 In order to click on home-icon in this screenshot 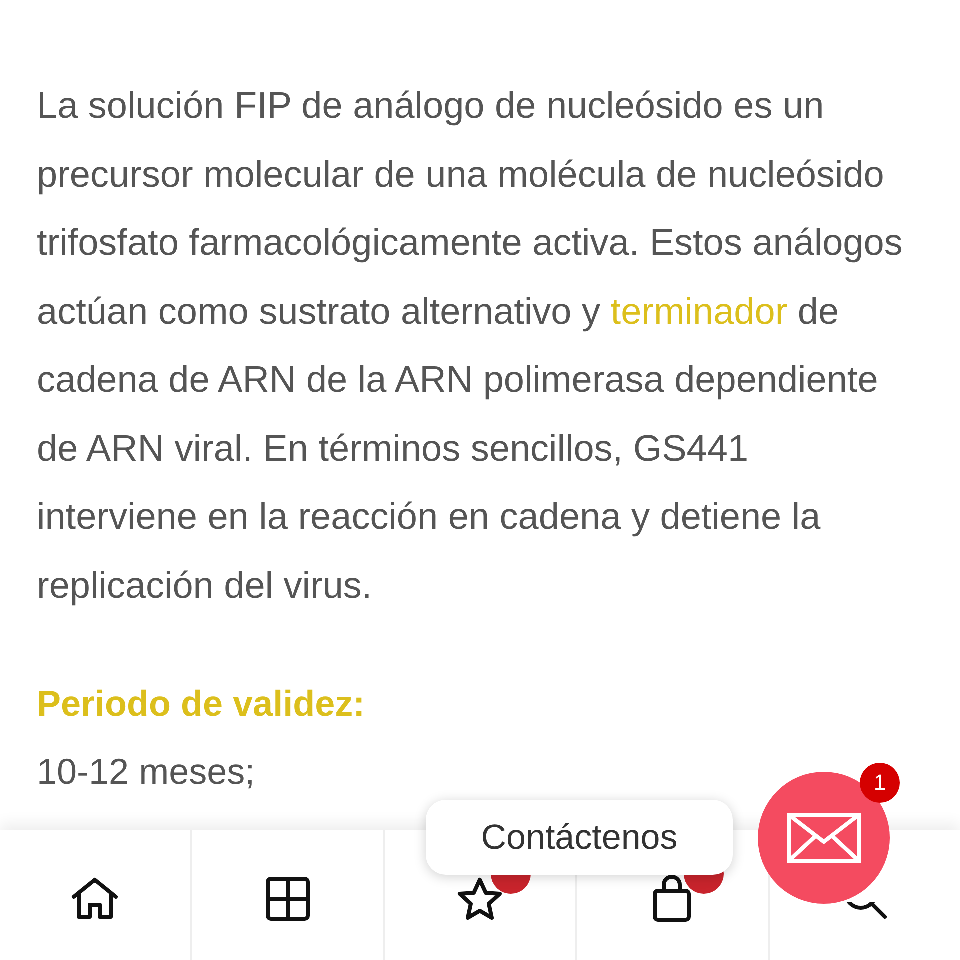, I will do `click(95, 899)`.